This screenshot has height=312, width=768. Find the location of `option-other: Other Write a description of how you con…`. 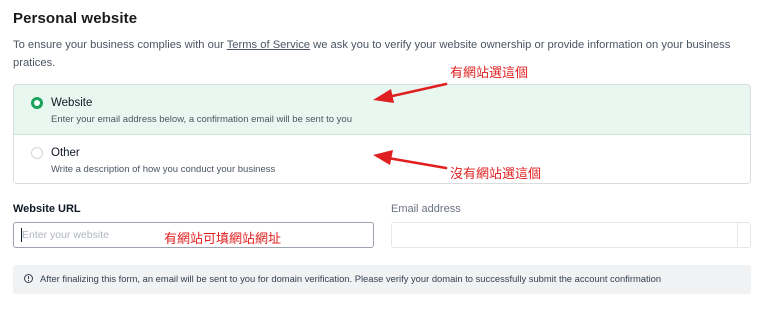

option-other: Other Write a description of how you con… is located at coordinates (382, 159).